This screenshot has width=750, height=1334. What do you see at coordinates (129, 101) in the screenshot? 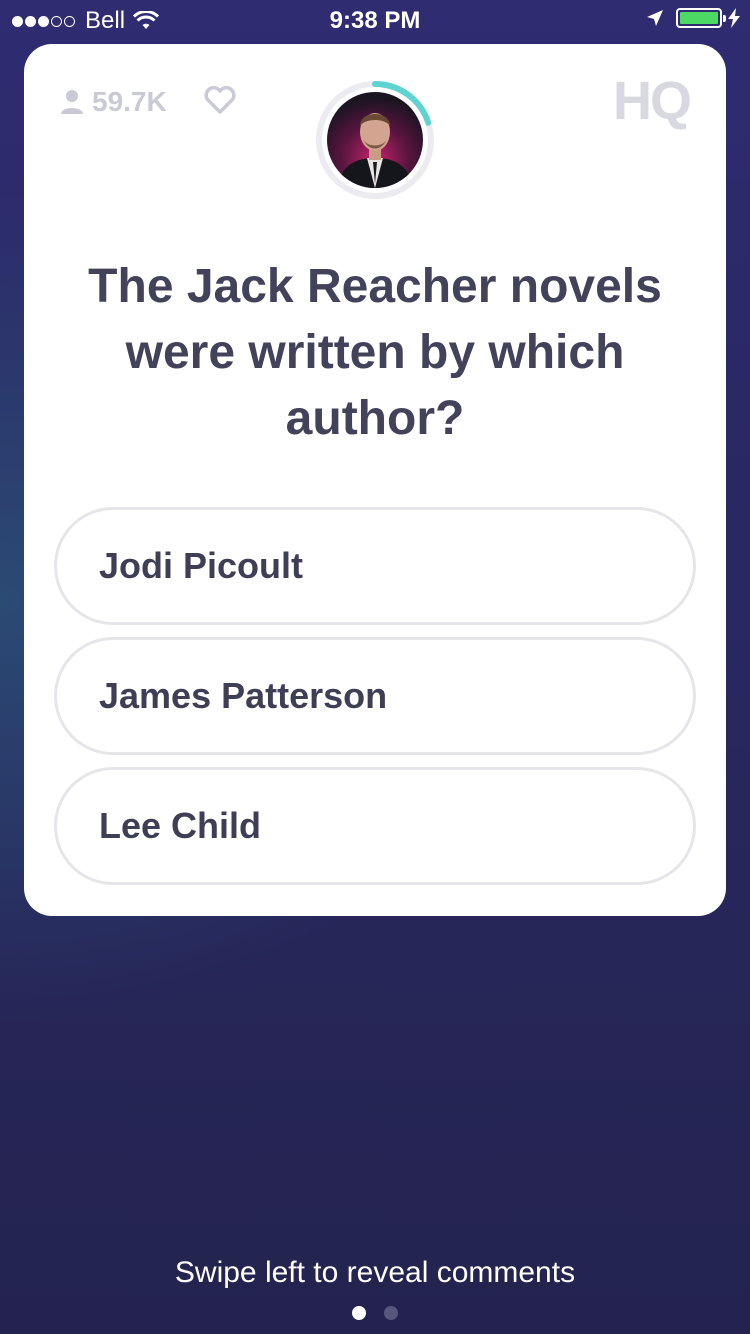
I see `viewer-count-label: 59.7K` at bounding box center [129, 101].